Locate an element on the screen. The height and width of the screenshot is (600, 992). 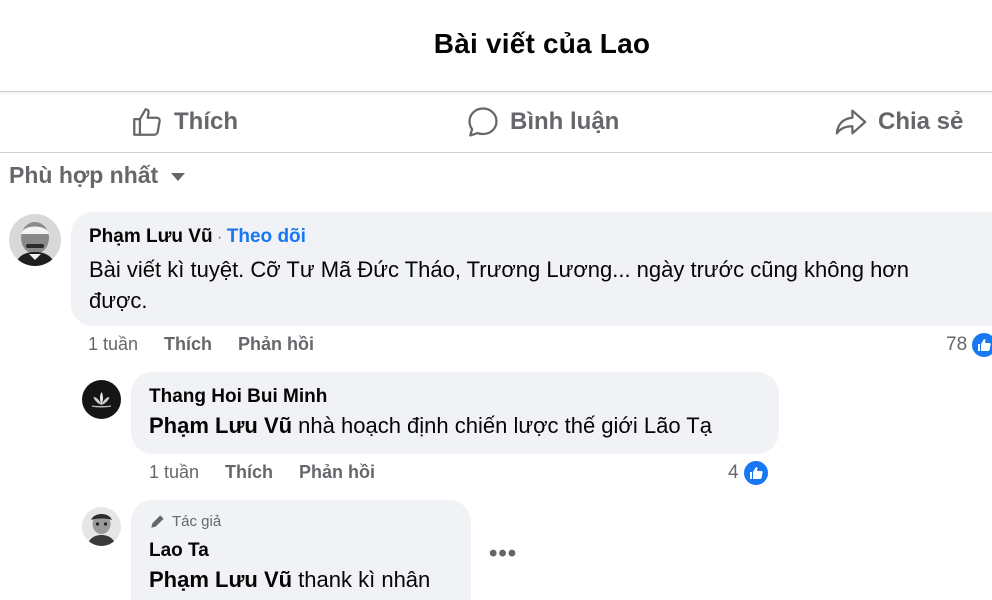
author-badge-label: Tác giả is located at coordinates (197, 521).